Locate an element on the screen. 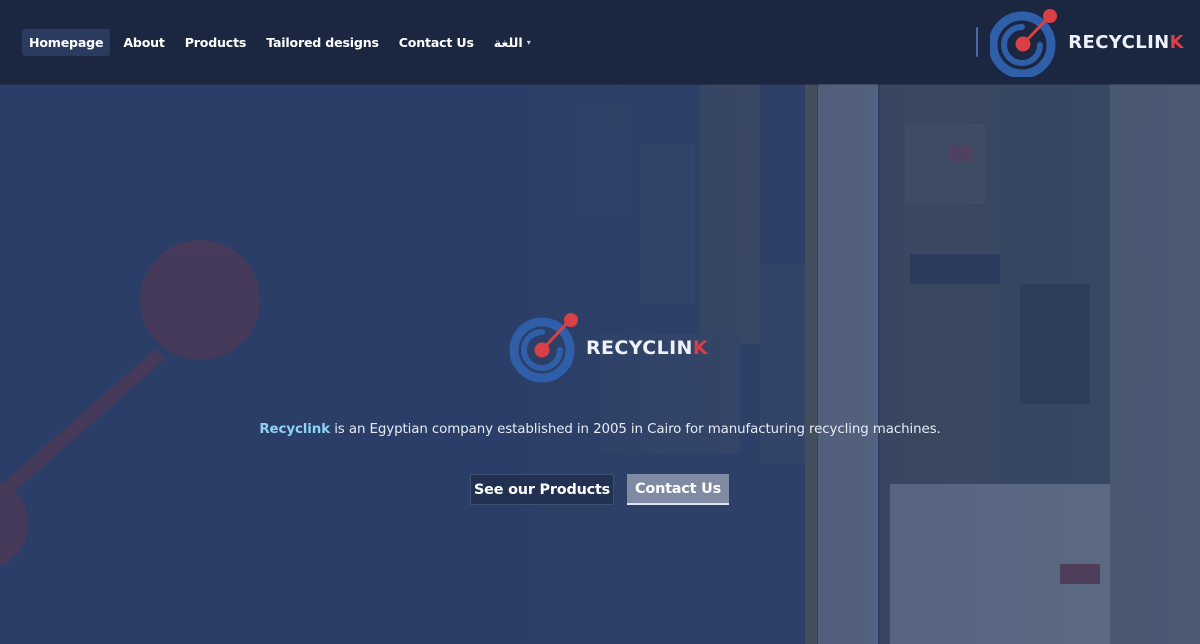  see-products-button: See our Products is located at coordinates (542, 489).